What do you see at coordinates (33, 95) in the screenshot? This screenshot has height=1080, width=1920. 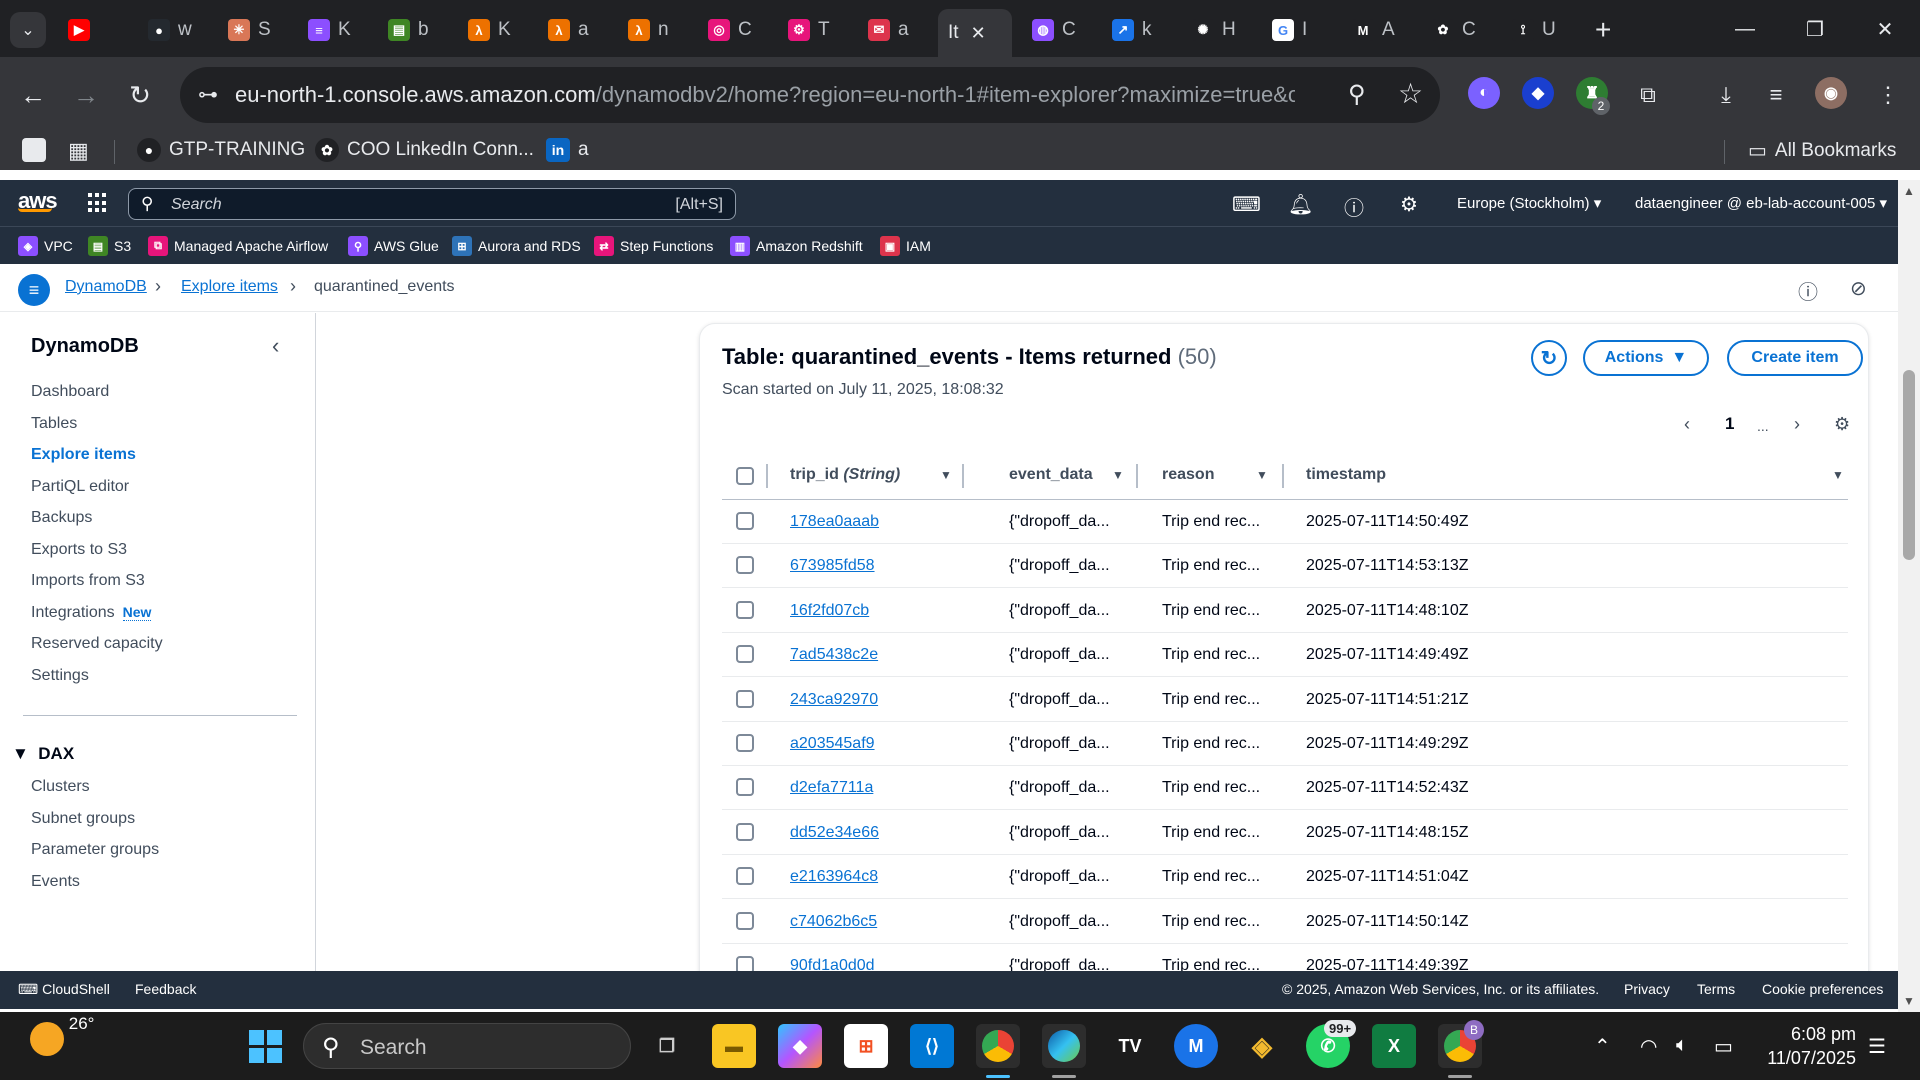 I see `back-button: ←` at bounding box center [33, 95].